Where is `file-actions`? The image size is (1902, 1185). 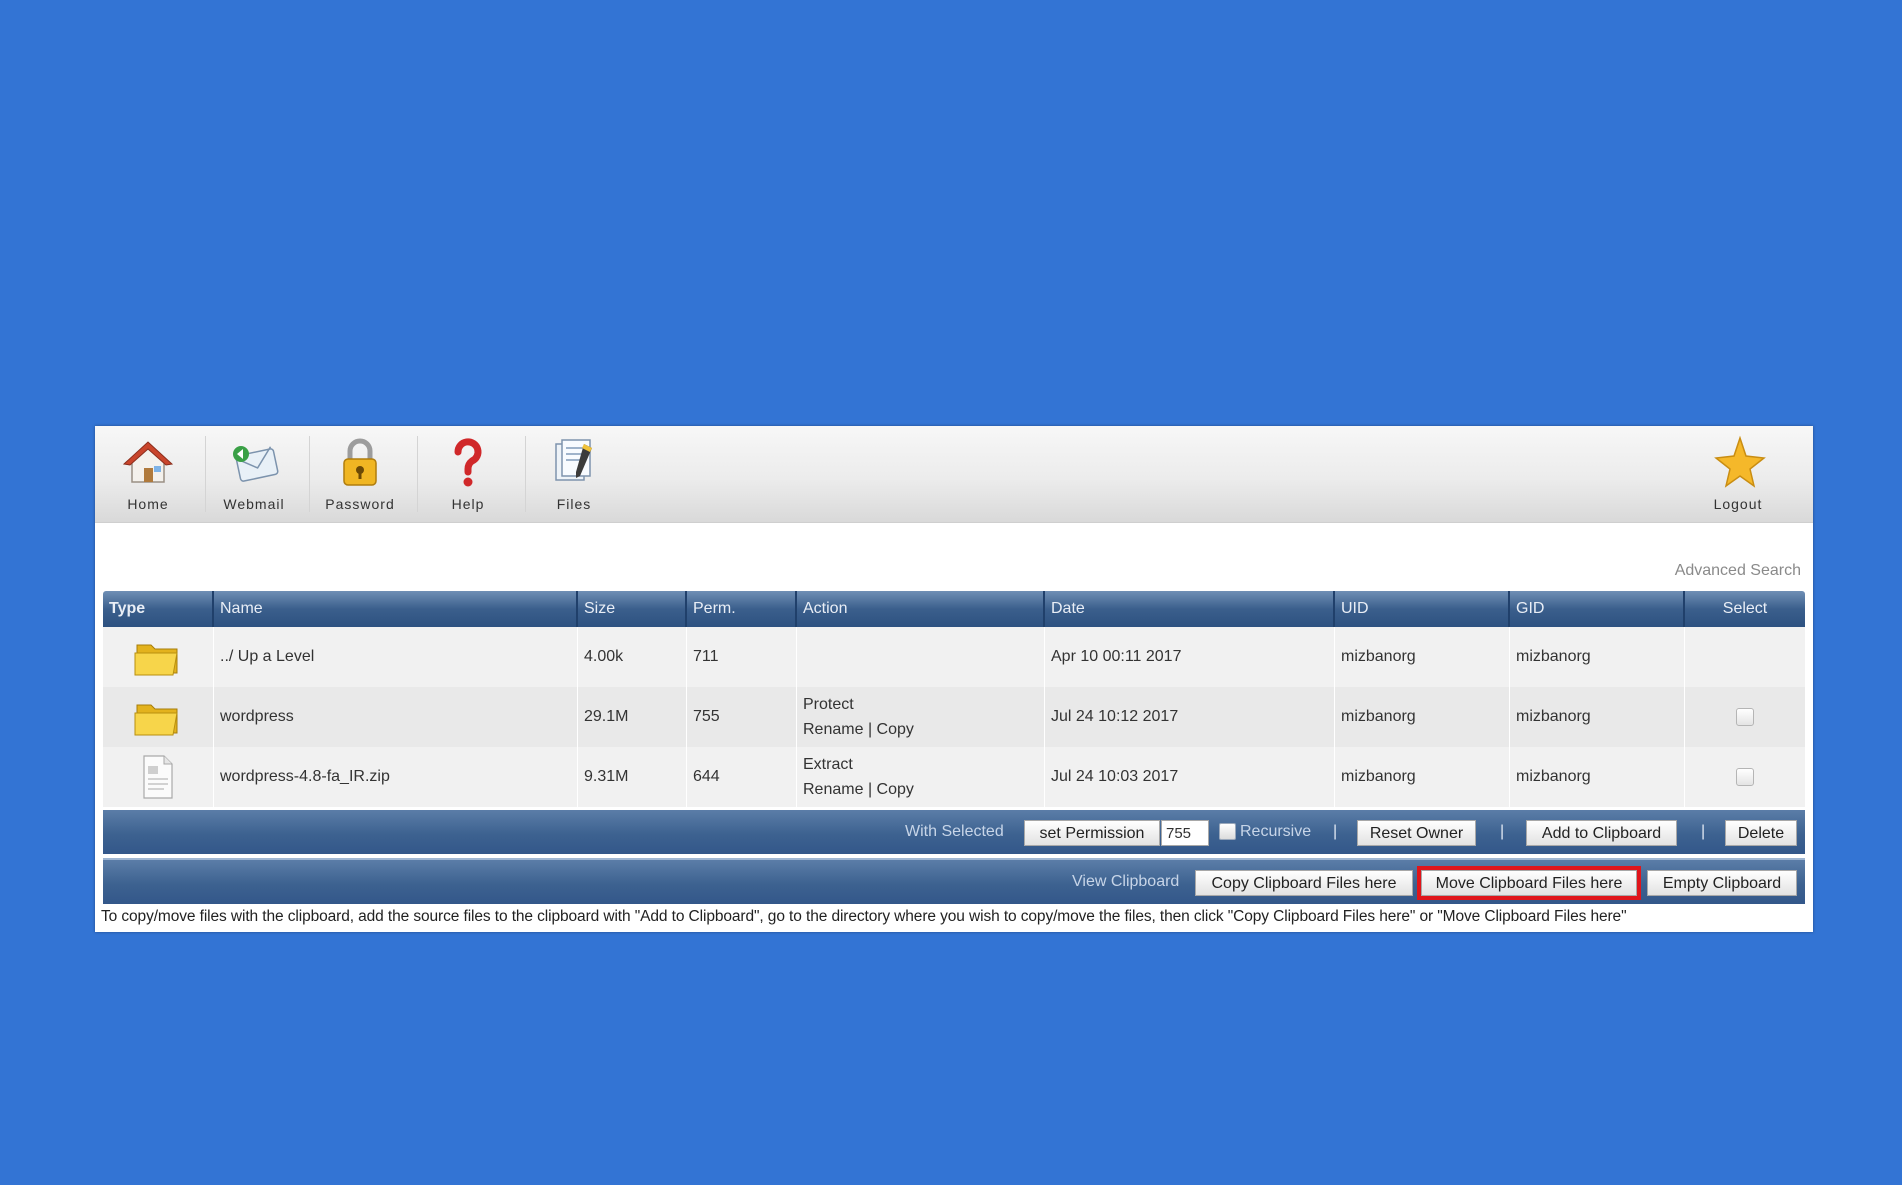 file-actions is located at coordinates (921, 657).